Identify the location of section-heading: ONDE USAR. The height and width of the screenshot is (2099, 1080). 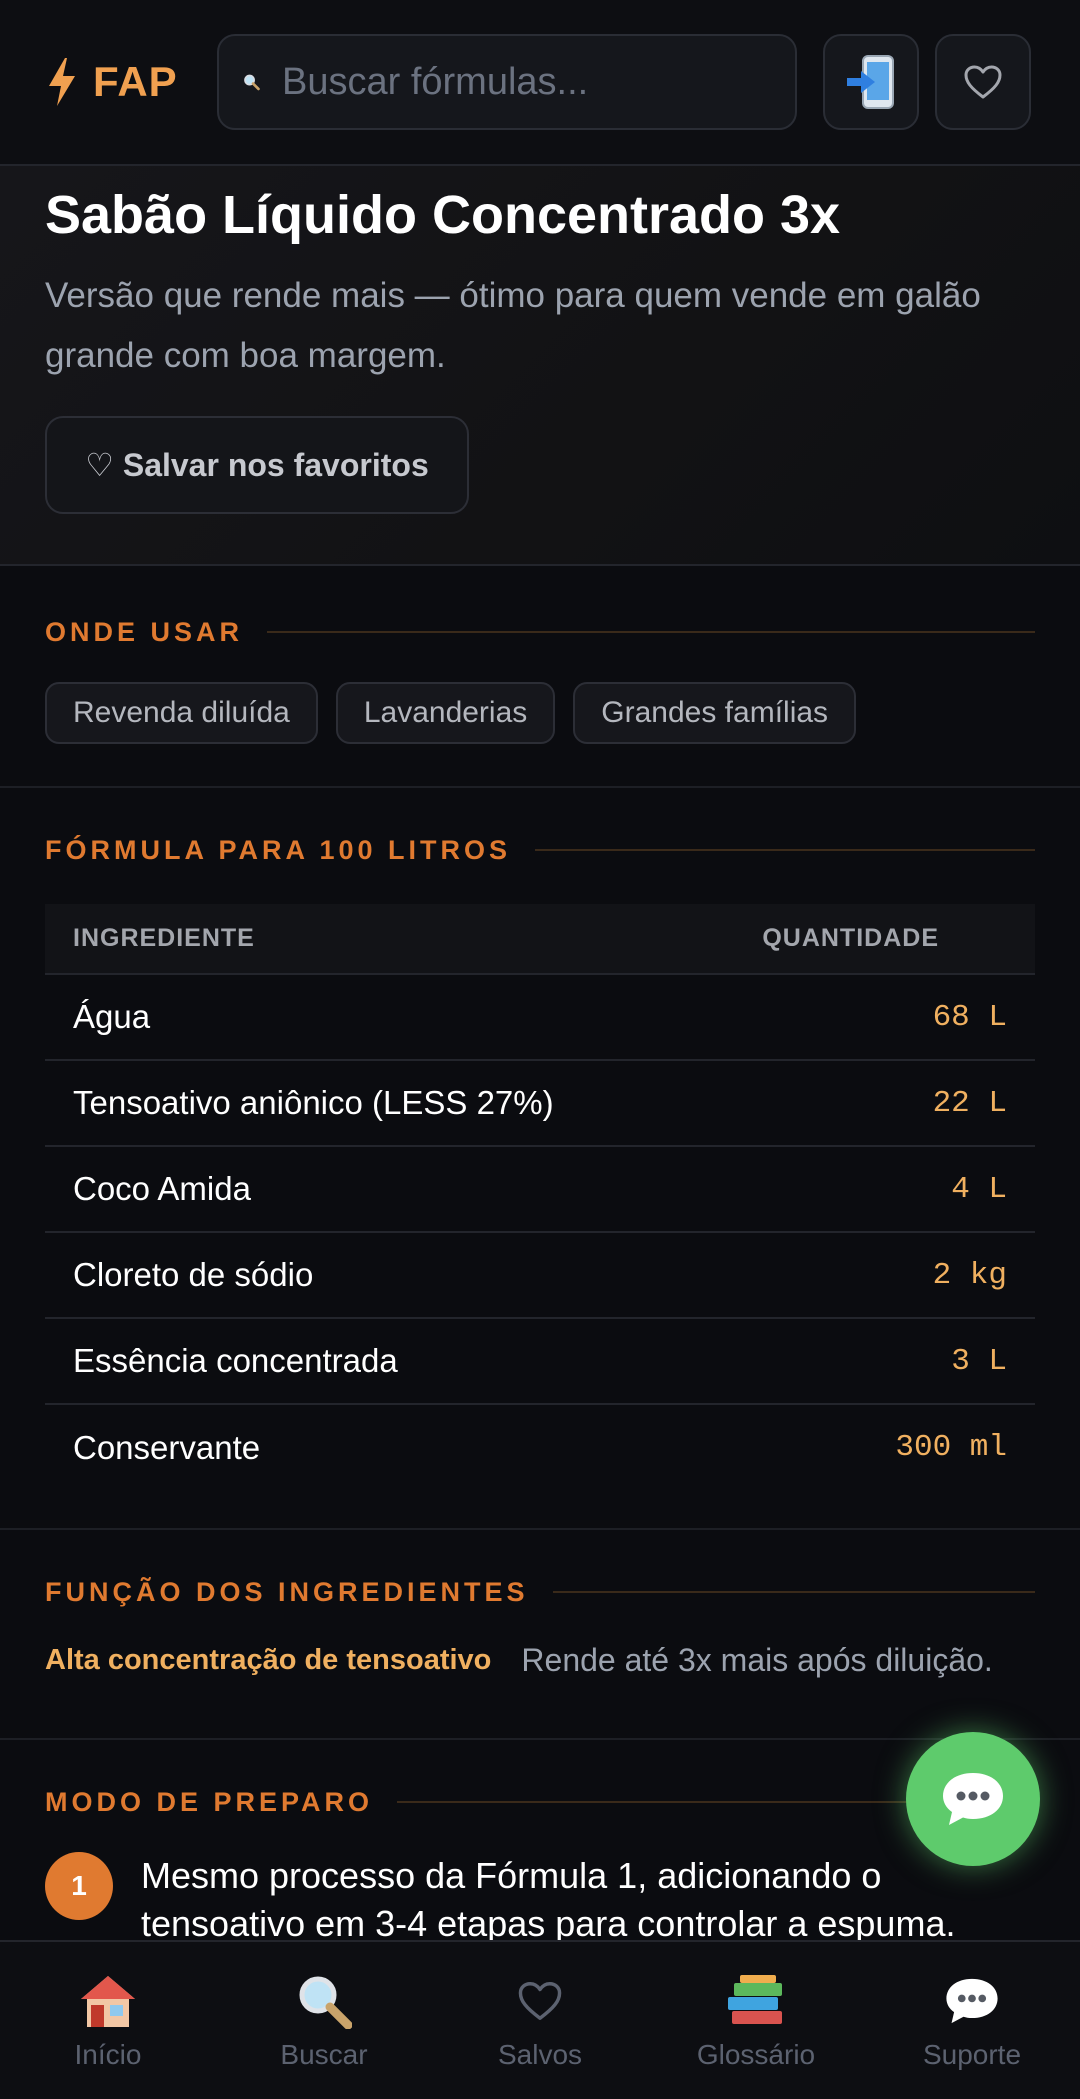
(540, 632).